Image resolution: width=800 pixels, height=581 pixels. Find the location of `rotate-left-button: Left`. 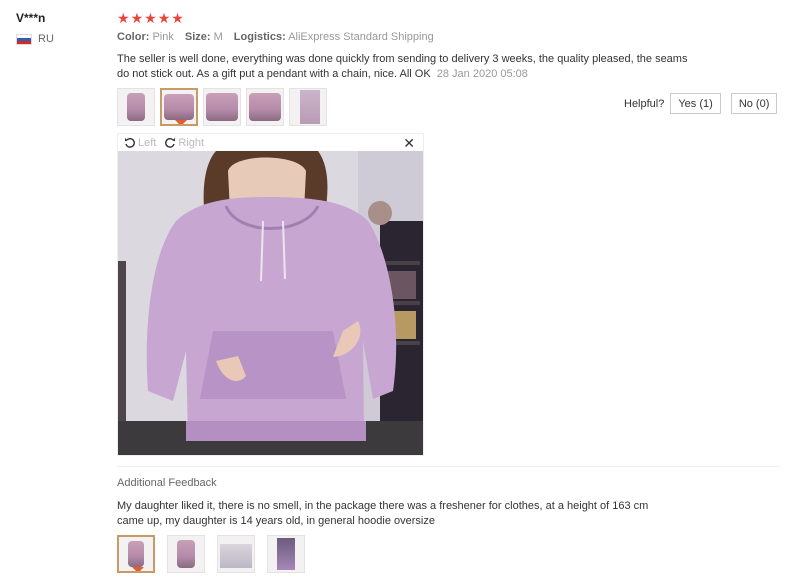

rotate-left-button: Left is located at coordinates (140, 143).